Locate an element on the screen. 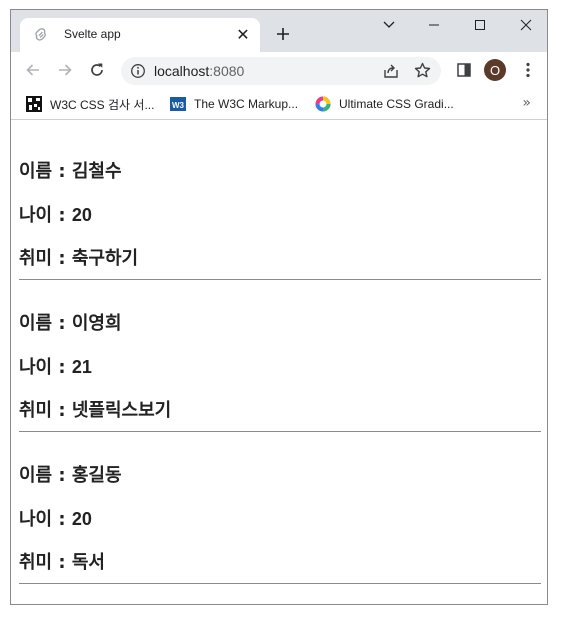  chevron-down-icon is located at coordinates (389, 24).